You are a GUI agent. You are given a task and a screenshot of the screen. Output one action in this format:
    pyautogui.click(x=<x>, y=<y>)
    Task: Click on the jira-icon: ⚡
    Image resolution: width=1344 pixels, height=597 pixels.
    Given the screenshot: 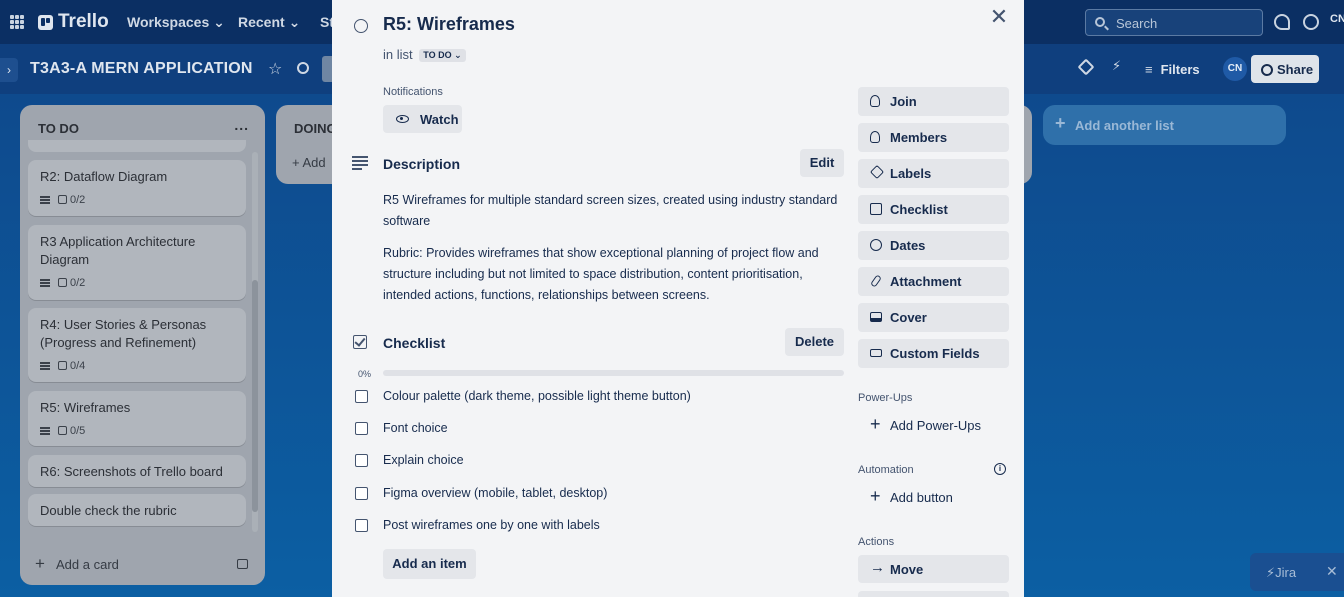 What is the action you would take?
    pyautogui.click(x=1271, y=572)
    